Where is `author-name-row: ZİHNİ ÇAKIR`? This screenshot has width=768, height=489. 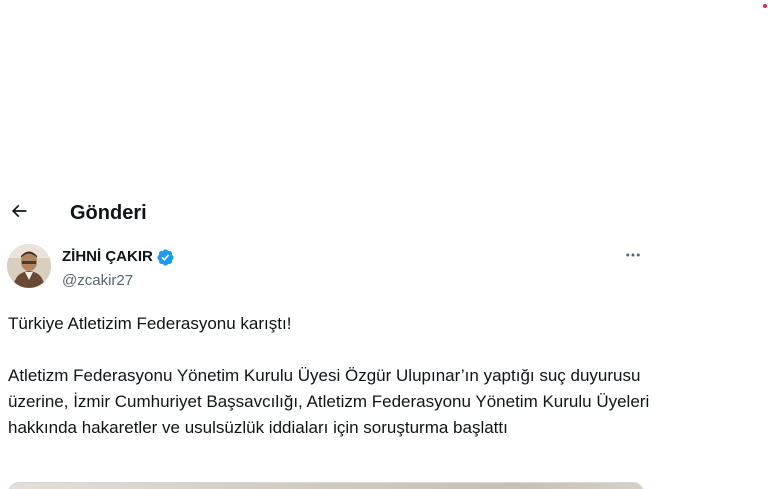 author-name-row: ZİHNİ ÇAKIR is located at coordinates (118, 257).